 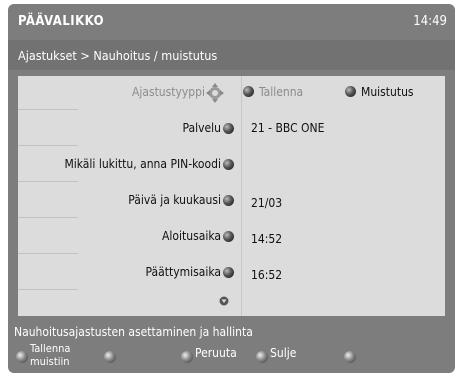 I want to click on row-service: Palvelu 21 - BBC ONE, so click(x=231, y=129).